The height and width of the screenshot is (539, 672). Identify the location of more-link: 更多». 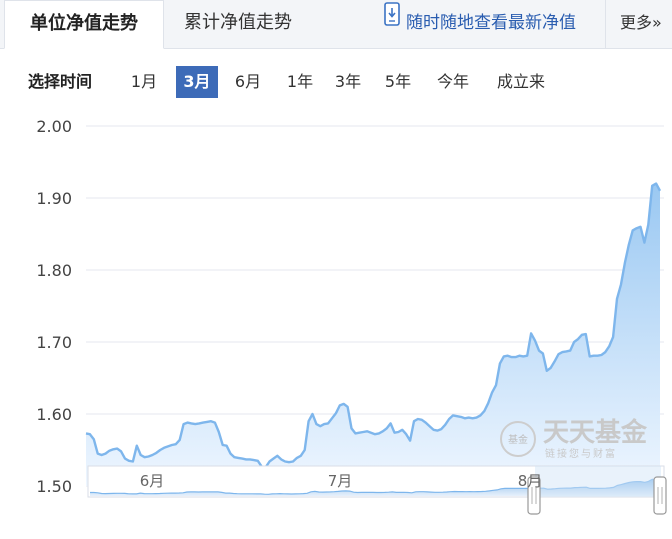
(638, 24).